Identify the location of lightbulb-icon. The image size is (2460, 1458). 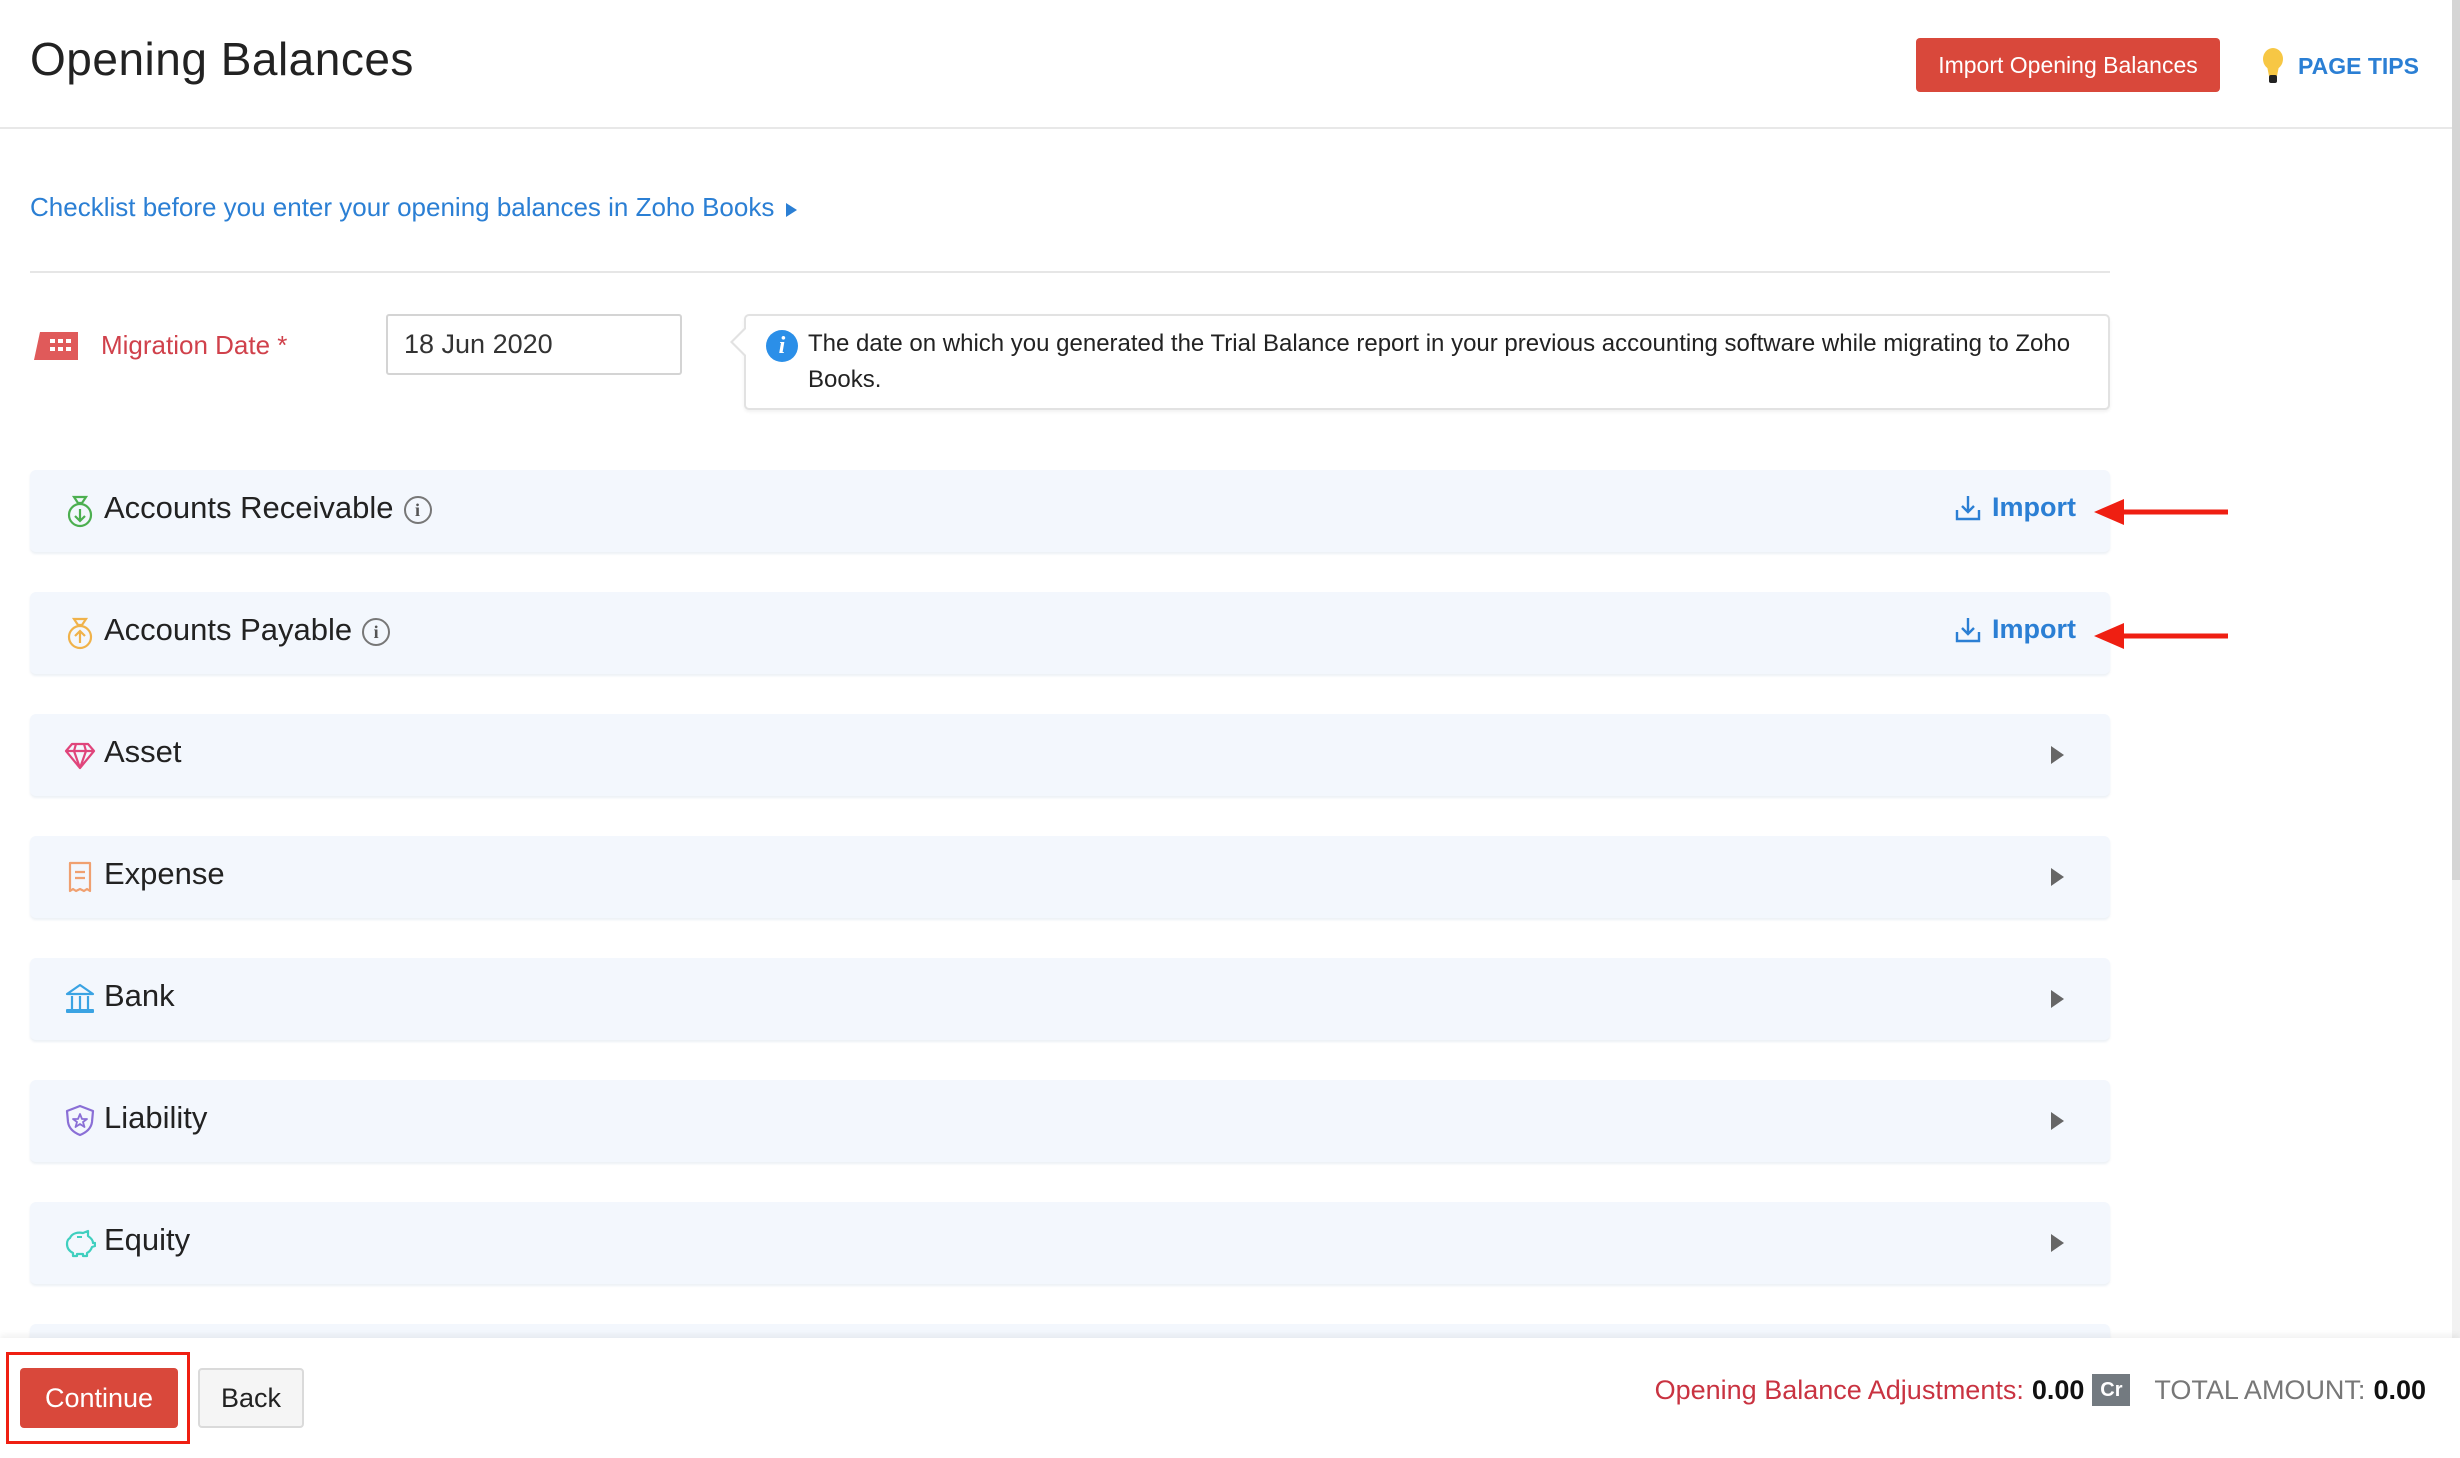
(2273, 65).